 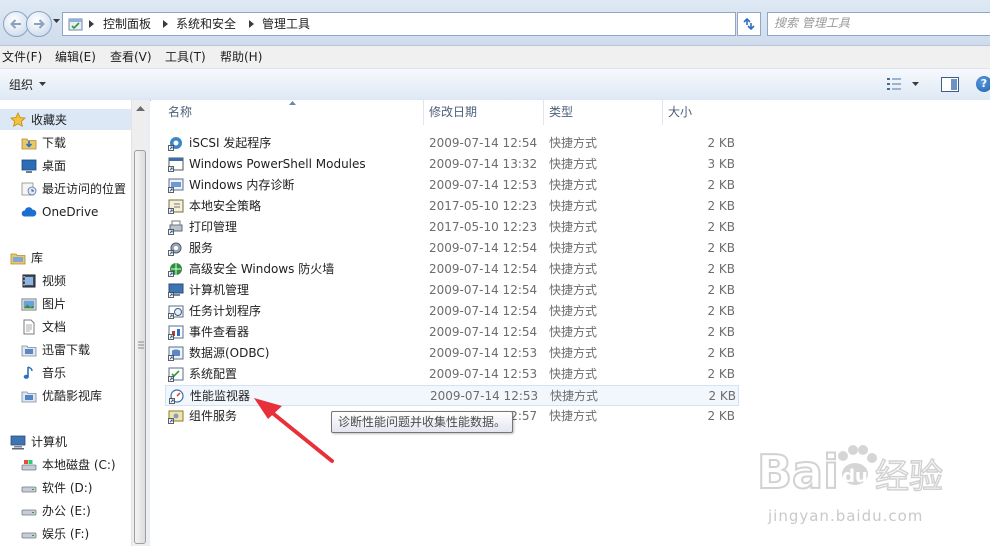 I want to click on address-bar: 控制面板 系统和安全 管理工具, so click(x=425, y=24).